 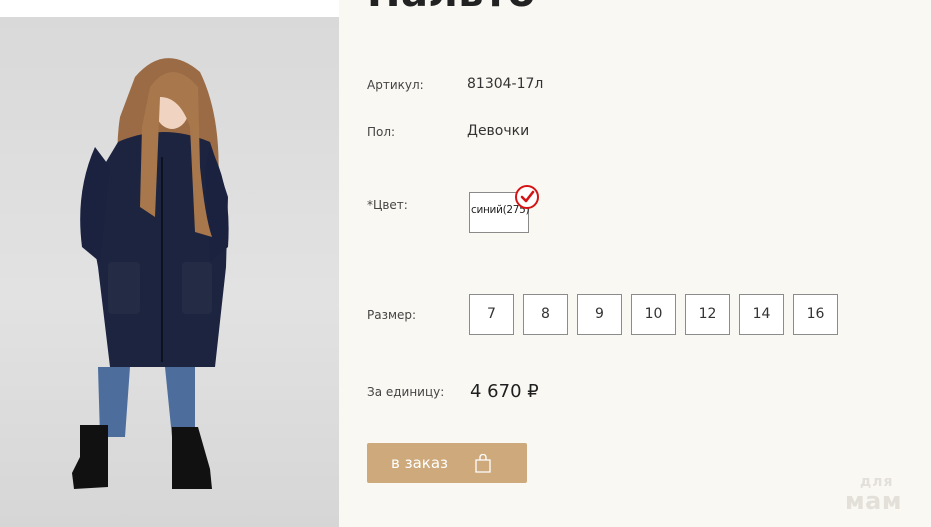 I want to click on article-label: Артикул:, so click(x=395, y=85).